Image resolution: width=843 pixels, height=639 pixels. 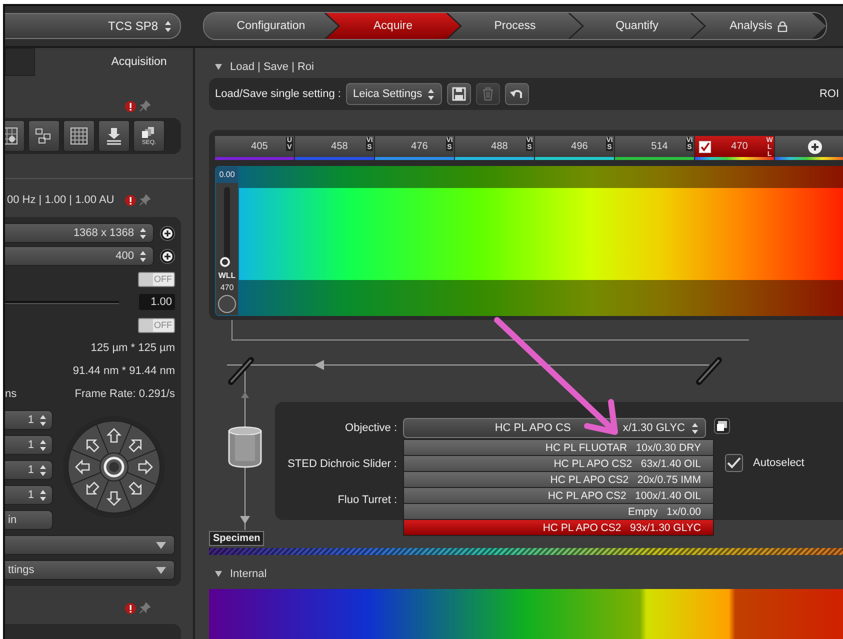 I want to click on checkbox-checked-icon, so click(x=705, y=147).